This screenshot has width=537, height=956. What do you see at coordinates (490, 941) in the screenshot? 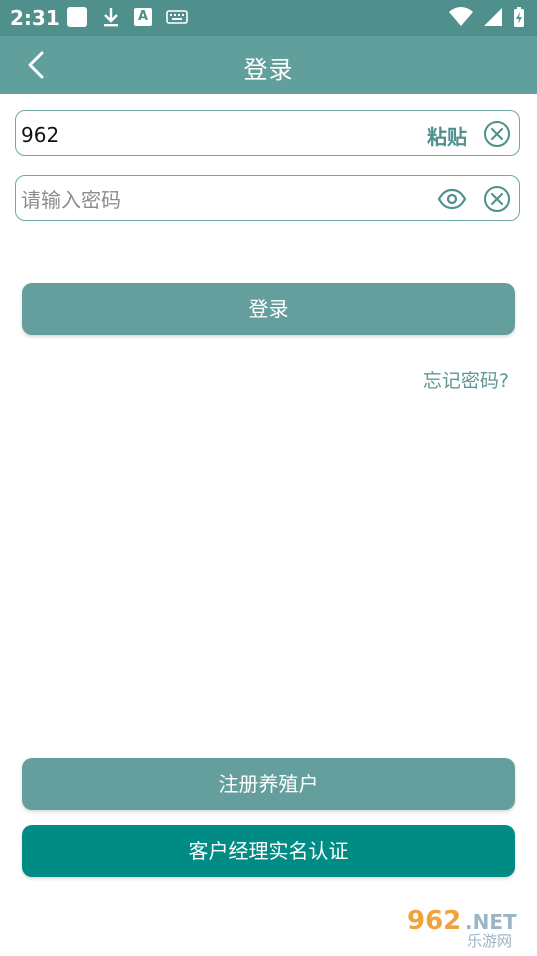
I see `watermark-name: 乐游网` at bounding box center [490, 941].